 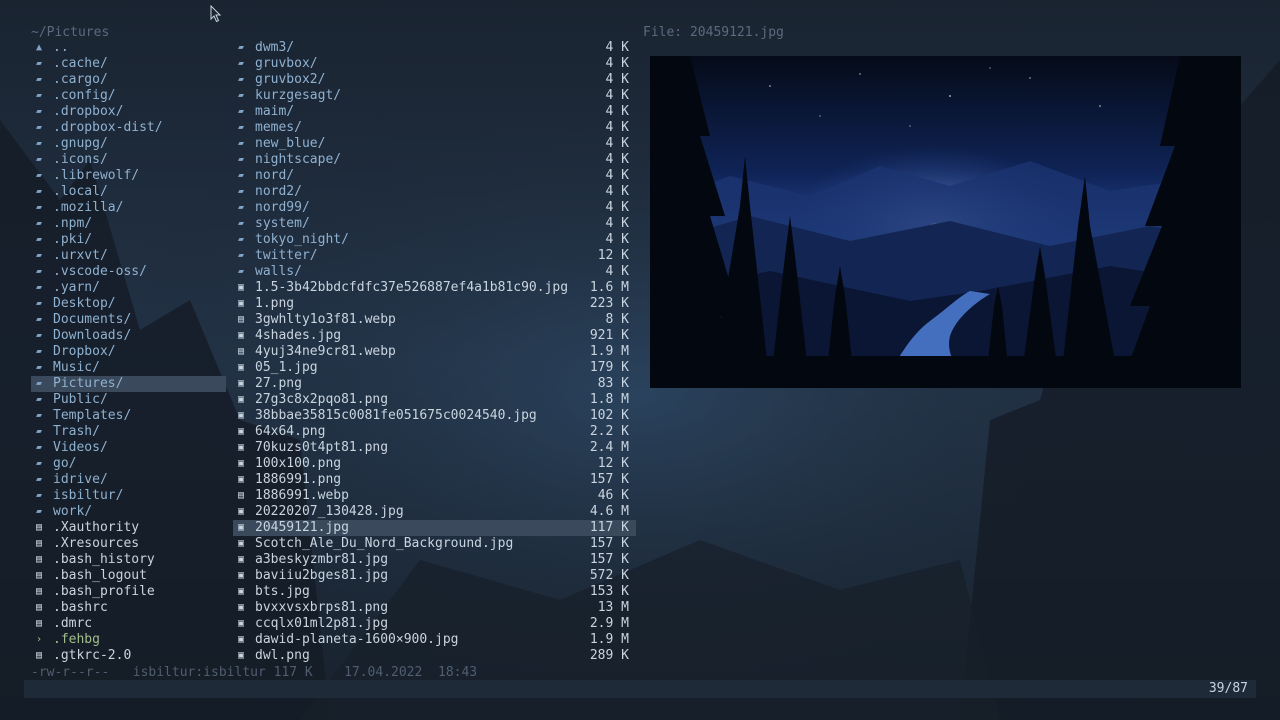 What do you see at coordinates (128, 624) in the screenshot?
I see `parent-entry: ▤ .dmrc` at bounding box center [128, 624].